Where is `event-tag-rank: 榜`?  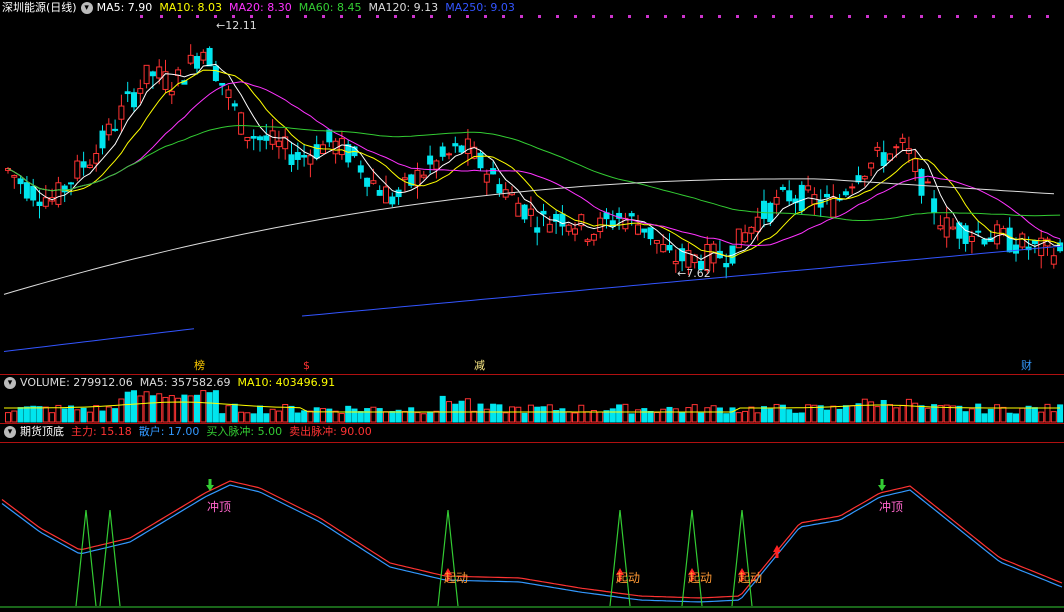
event-tag-rank: 榜 is located at coordinates (199, 366).